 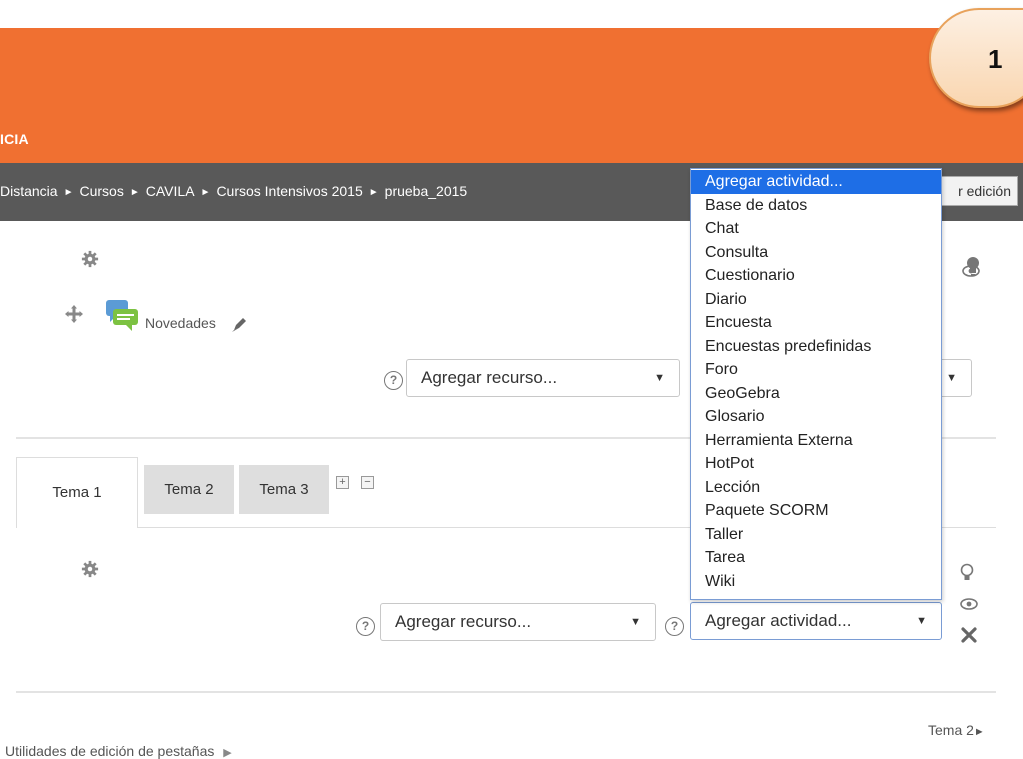 What do you see at coordinates (816, 253) in the screenshot?
I see `activity-option: Consulta` at bounding box center [816, 253].